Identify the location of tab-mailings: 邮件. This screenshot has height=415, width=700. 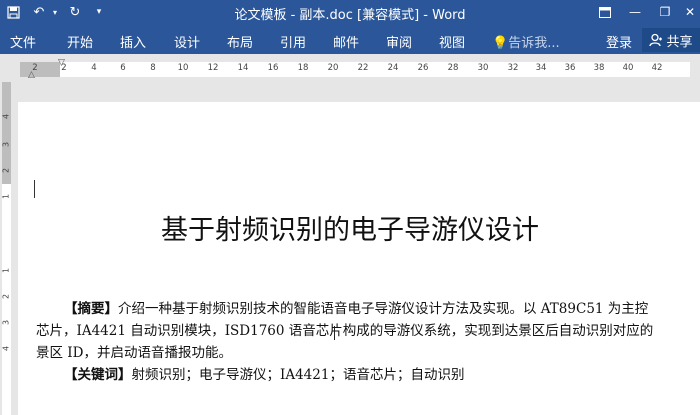
(346, 41).